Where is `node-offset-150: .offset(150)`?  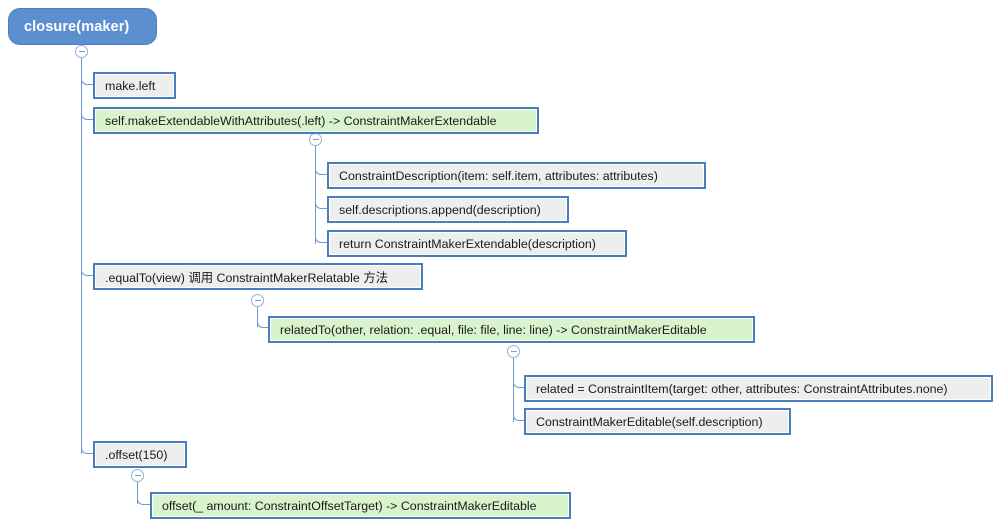 node-offset-150: .offset(150) is located at coordinates (140, 454).